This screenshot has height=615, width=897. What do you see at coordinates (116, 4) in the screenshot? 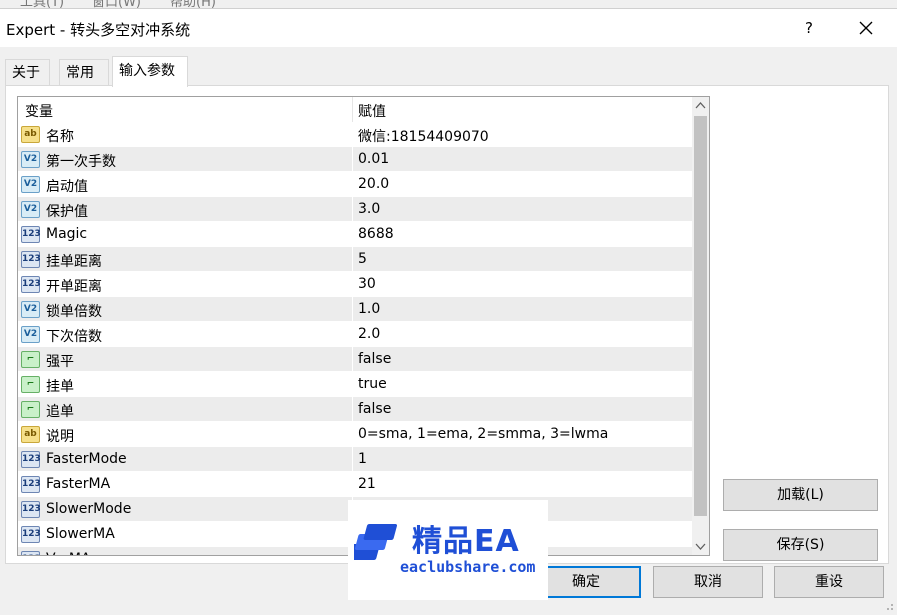
I see `menu-window: 窗口(W)` at bounding box center [116, 4].